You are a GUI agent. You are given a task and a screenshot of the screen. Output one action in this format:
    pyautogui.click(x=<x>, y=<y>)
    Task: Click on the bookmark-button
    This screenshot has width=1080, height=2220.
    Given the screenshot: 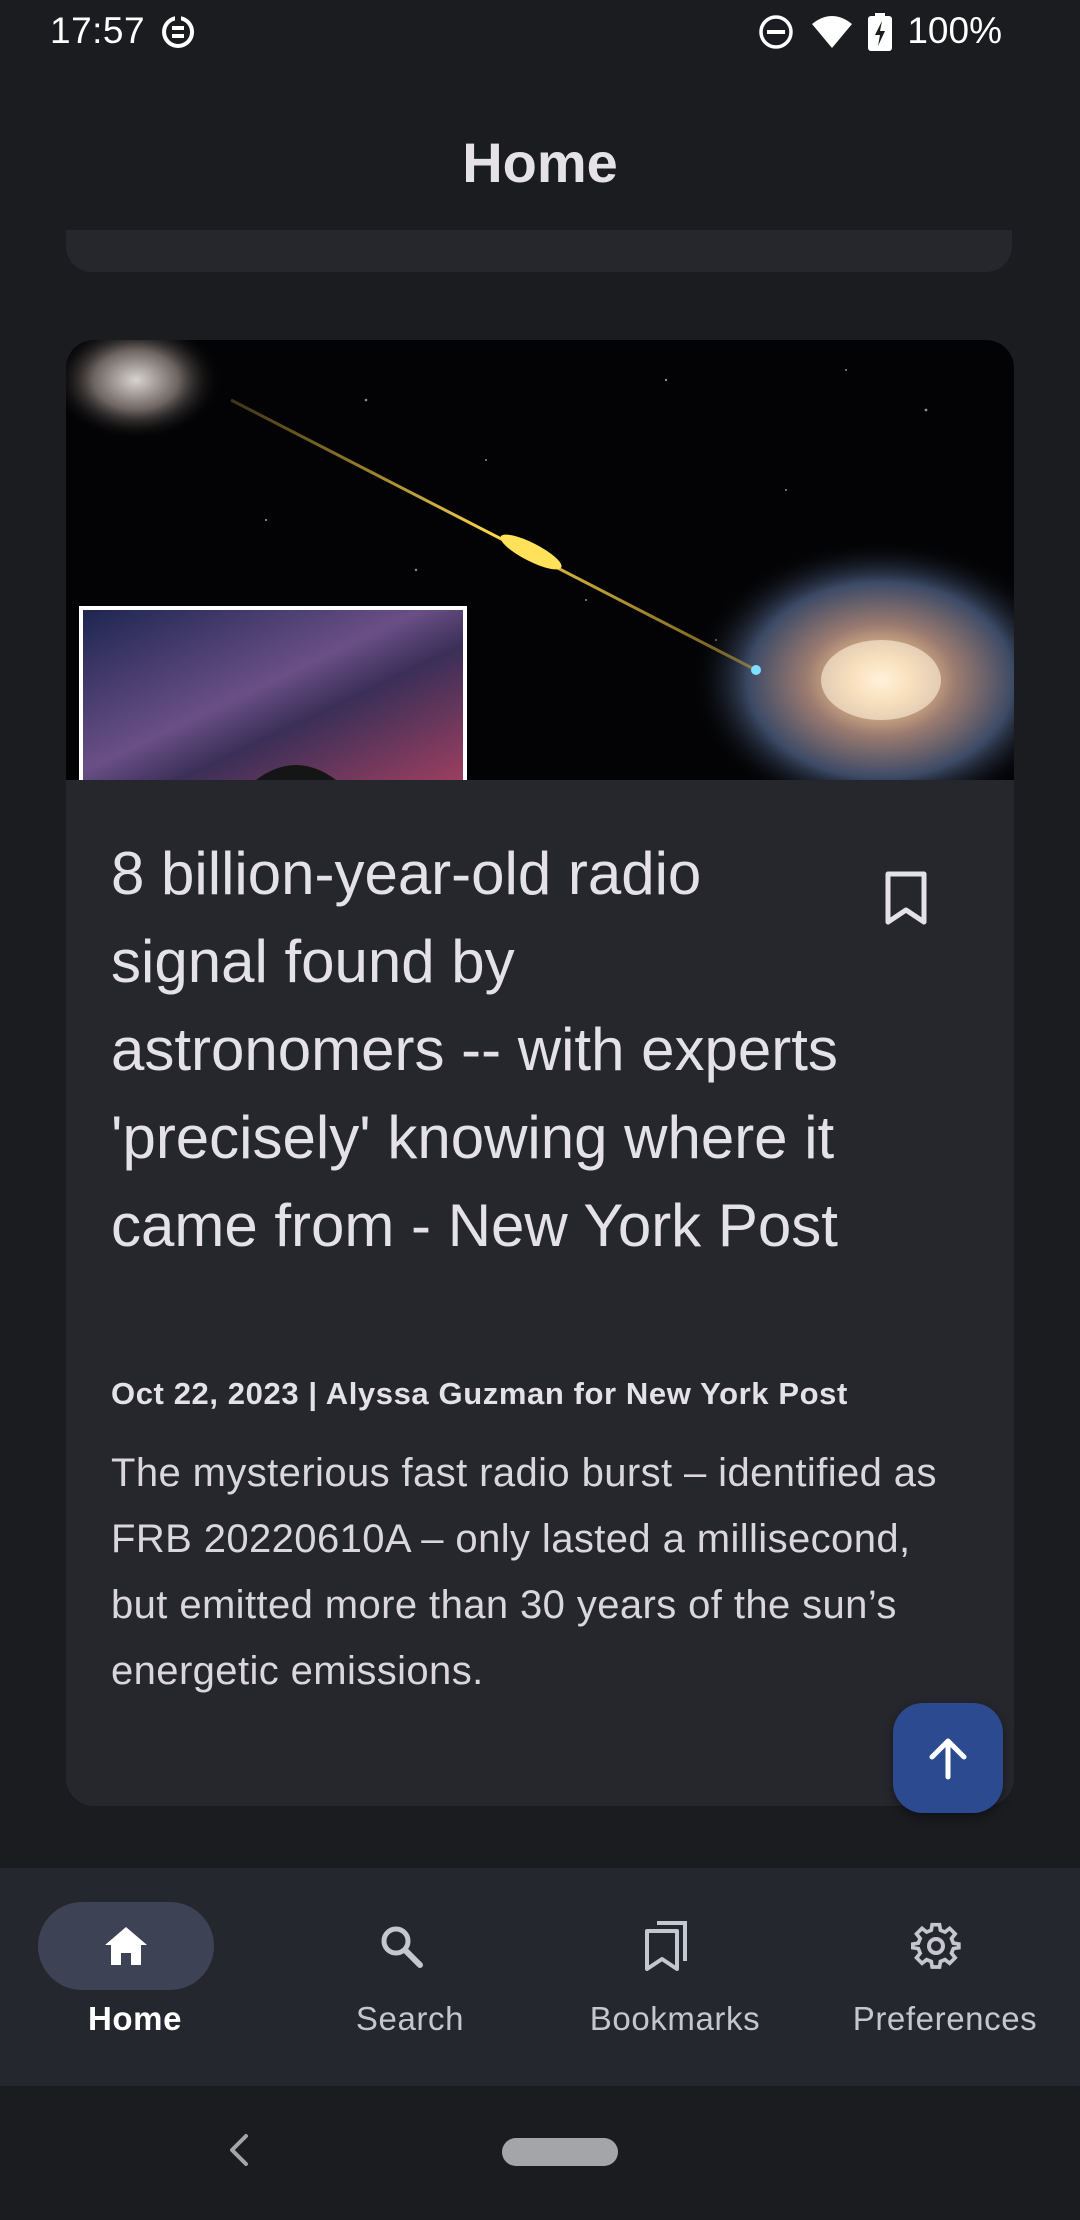 What is the action you would take?
    pyautogui.click(x=906, y=898)
    